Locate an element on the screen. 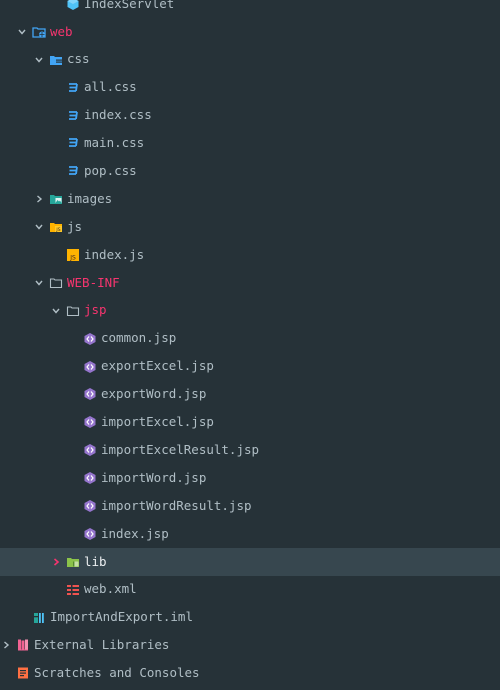 This screenshot has width=500, height=690. js-folder-icon: JS is located at coordinates (56, 227).